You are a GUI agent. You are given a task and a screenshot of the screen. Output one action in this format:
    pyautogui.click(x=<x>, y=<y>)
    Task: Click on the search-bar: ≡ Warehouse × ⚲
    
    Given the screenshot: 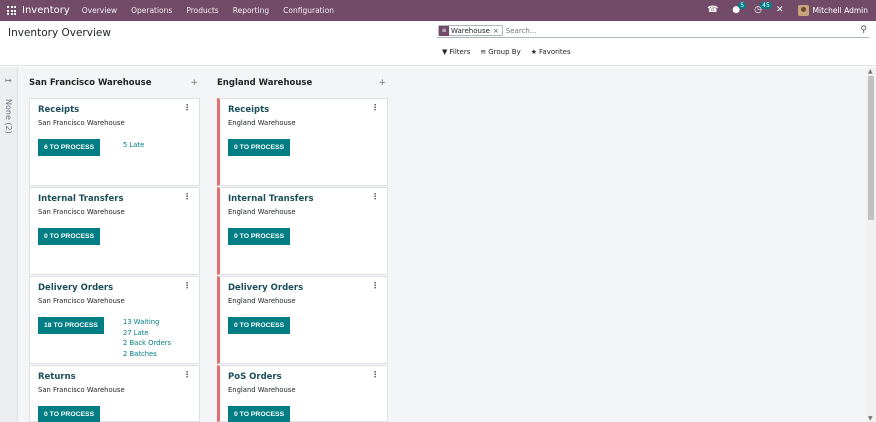 What is the action you would take?
    pyautogui.click(x=653, y=31)
    